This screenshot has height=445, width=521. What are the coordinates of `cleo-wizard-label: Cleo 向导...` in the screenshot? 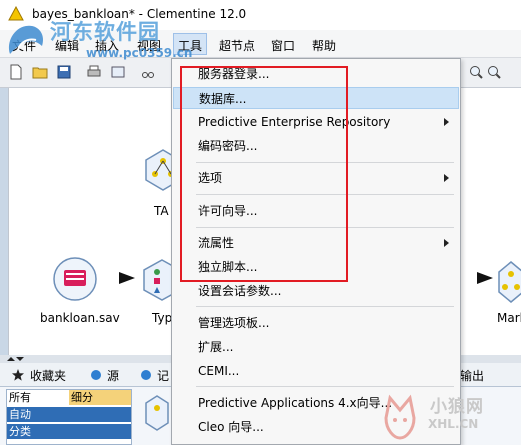 It's located at (231, 427).